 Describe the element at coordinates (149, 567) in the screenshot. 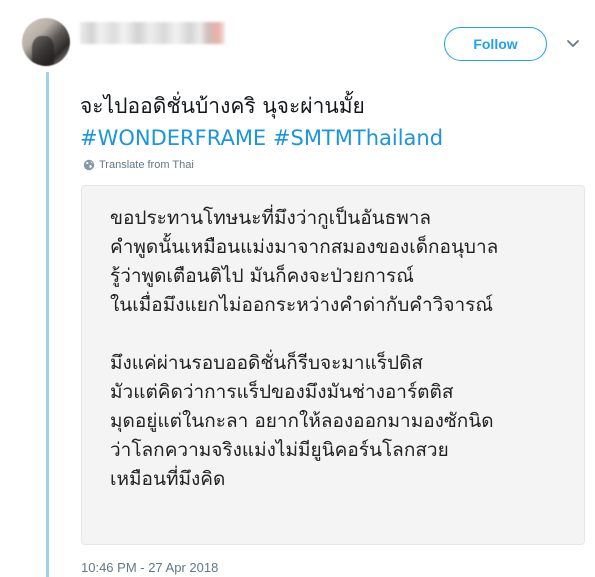

I see `tweet-timestamp: 10:46 PM - 27 Apr 2018` at that location.